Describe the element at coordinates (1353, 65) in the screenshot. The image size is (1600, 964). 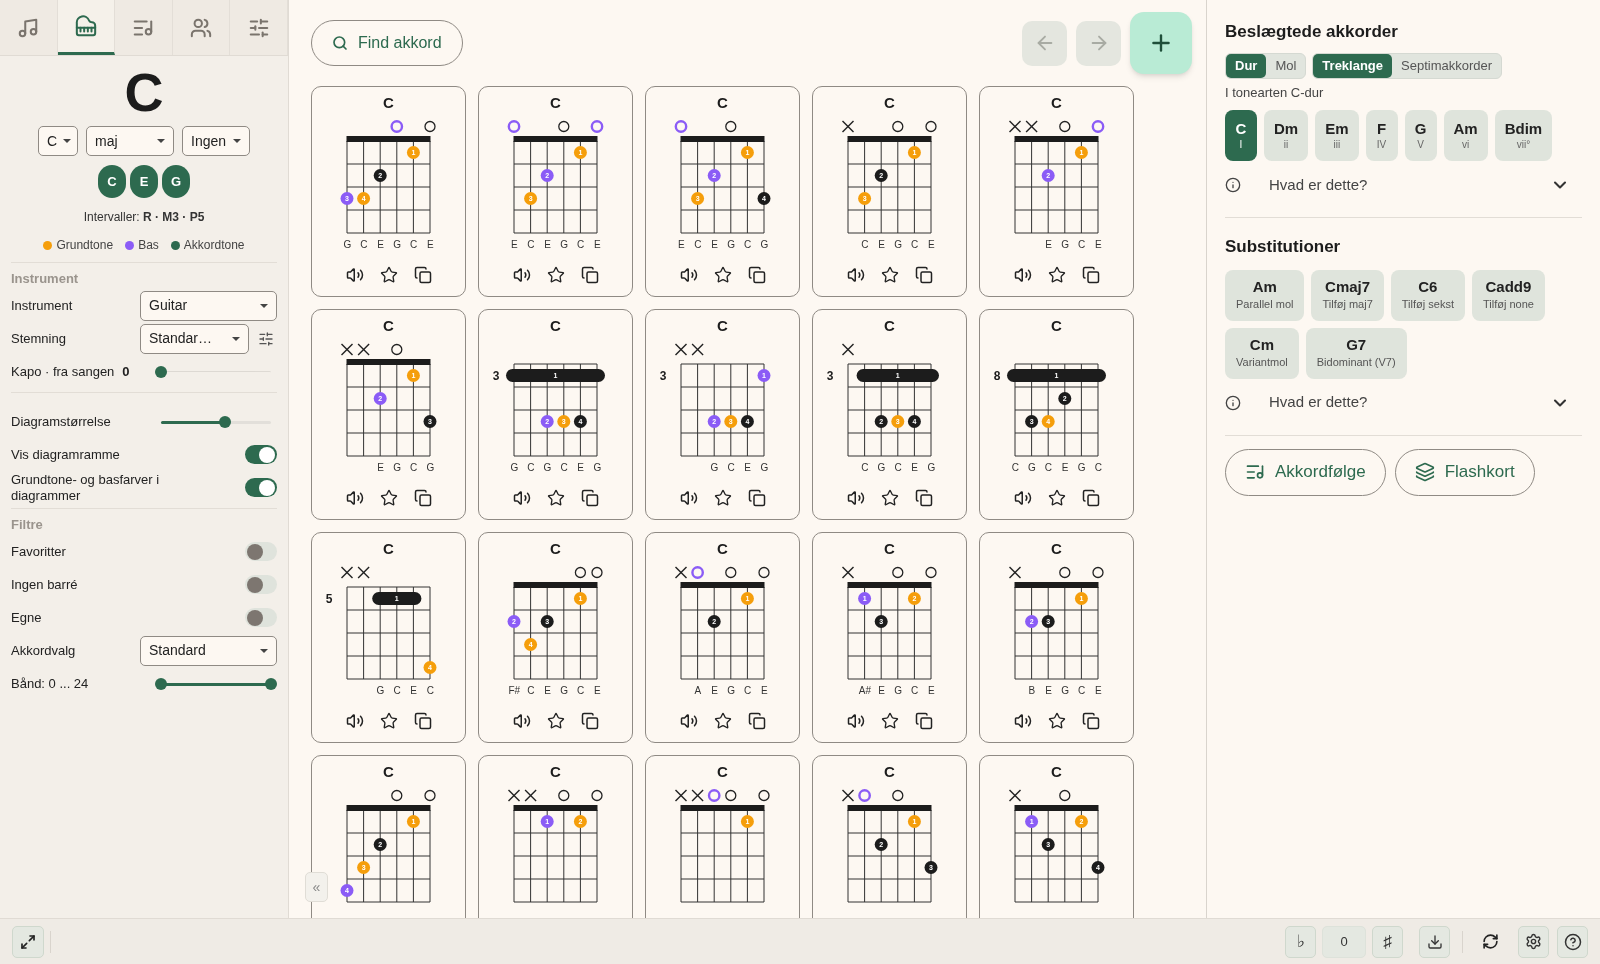
I see `segment-option: Treklange` at that location.